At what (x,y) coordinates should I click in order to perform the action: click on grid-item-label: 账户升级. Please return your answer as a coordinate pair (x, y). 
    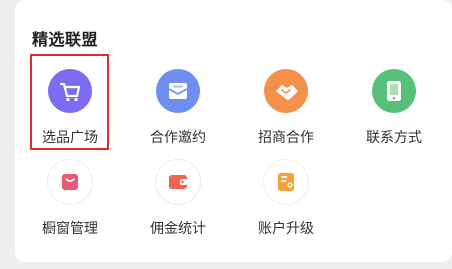
    Looking at the image, I should click on (286, 229).